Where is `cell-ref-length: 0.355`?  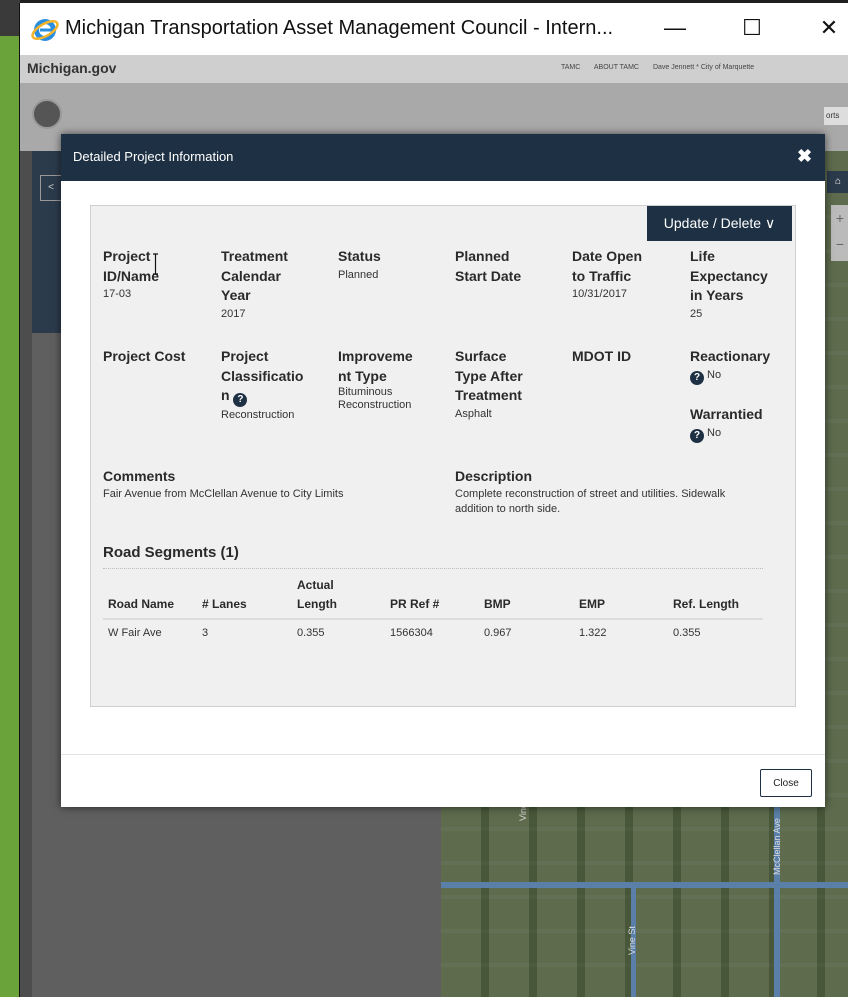
cell-ref-length: 0.355 is located at coordinates (687, 633).